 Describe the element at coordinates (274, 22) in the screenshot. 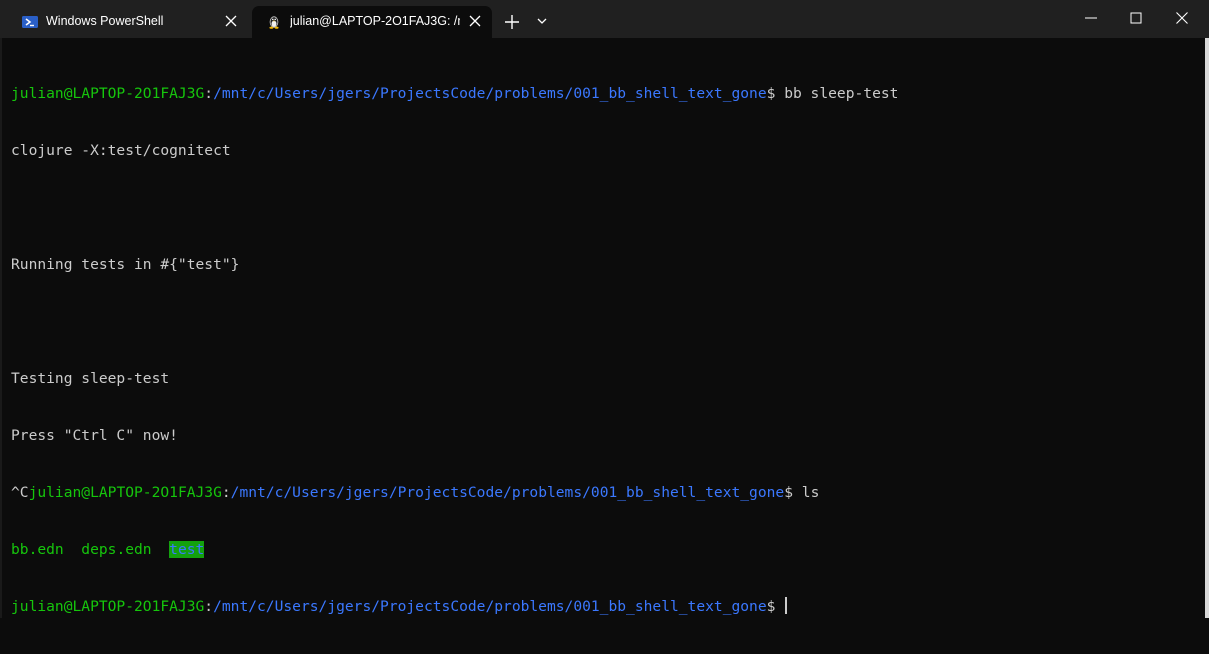

I see `linux-penguin-icon` at that location.